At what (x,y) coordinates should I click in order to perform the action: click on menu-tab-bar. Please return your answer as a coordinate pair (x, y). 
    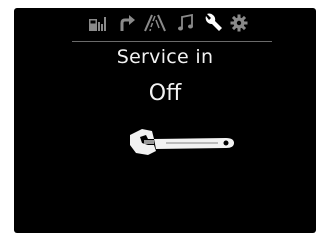
    Looking at the image, I should click on (165, 23).